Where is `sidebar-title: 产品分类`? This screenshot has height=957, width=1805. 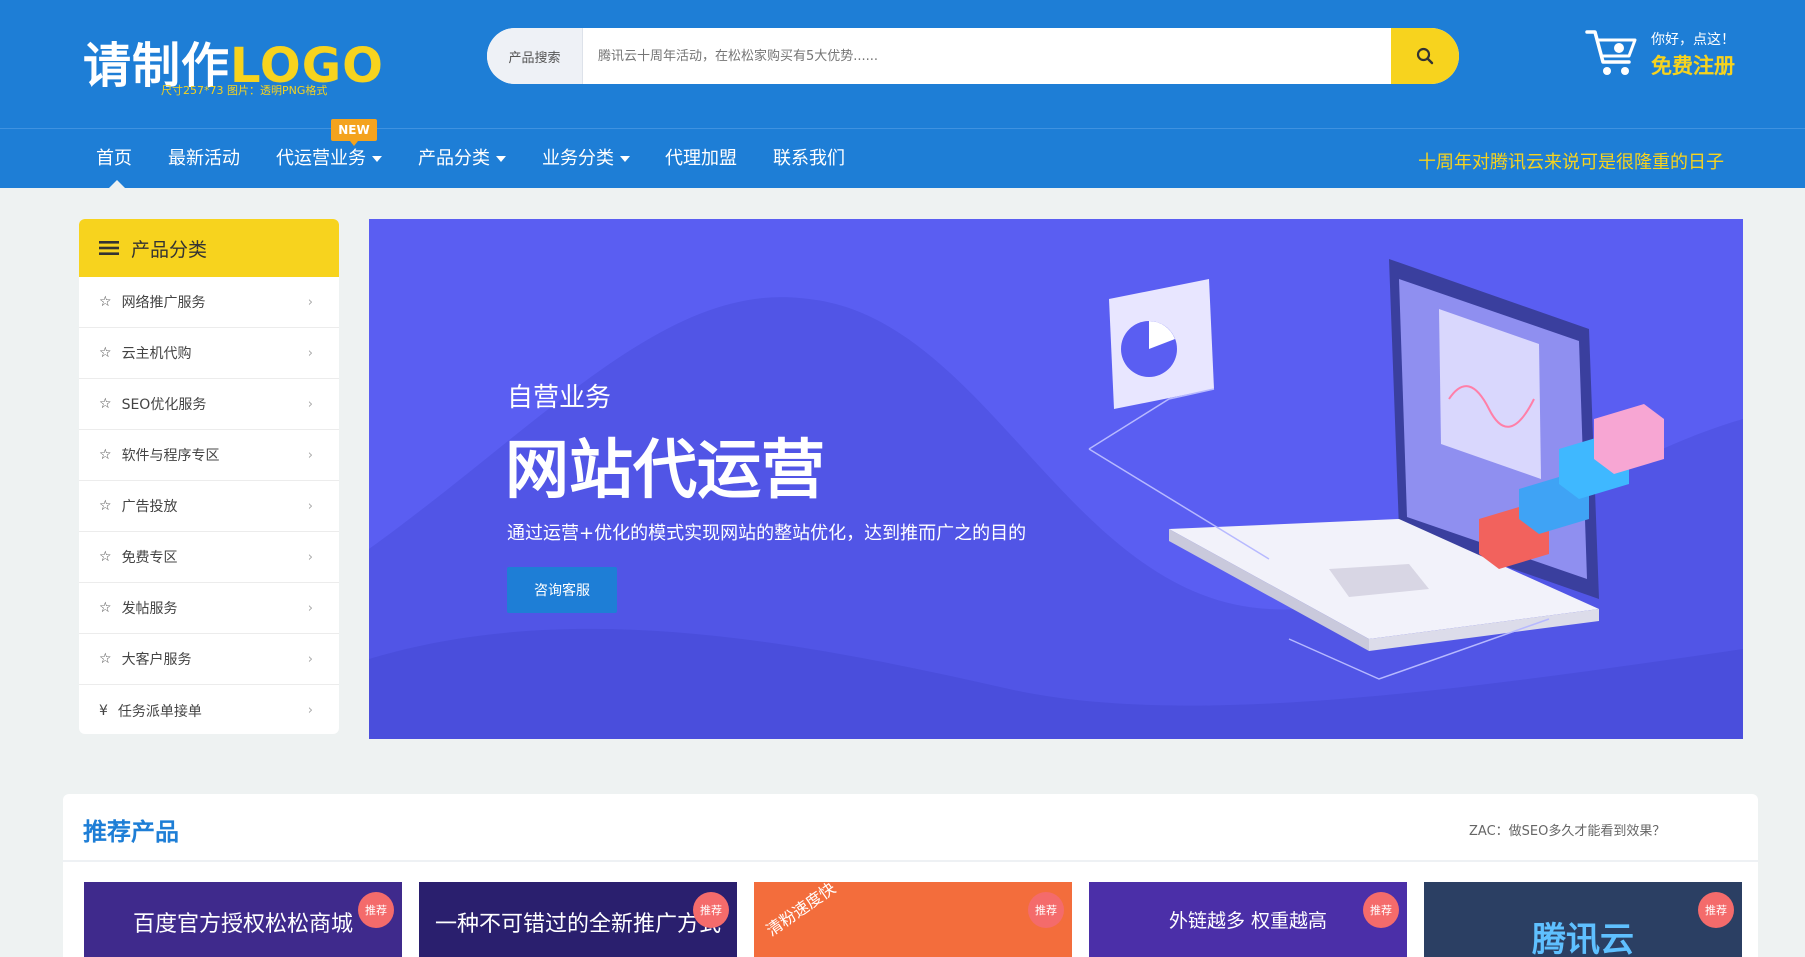
sidebar-title: 产品分类 is located at coordinates (169, 249).